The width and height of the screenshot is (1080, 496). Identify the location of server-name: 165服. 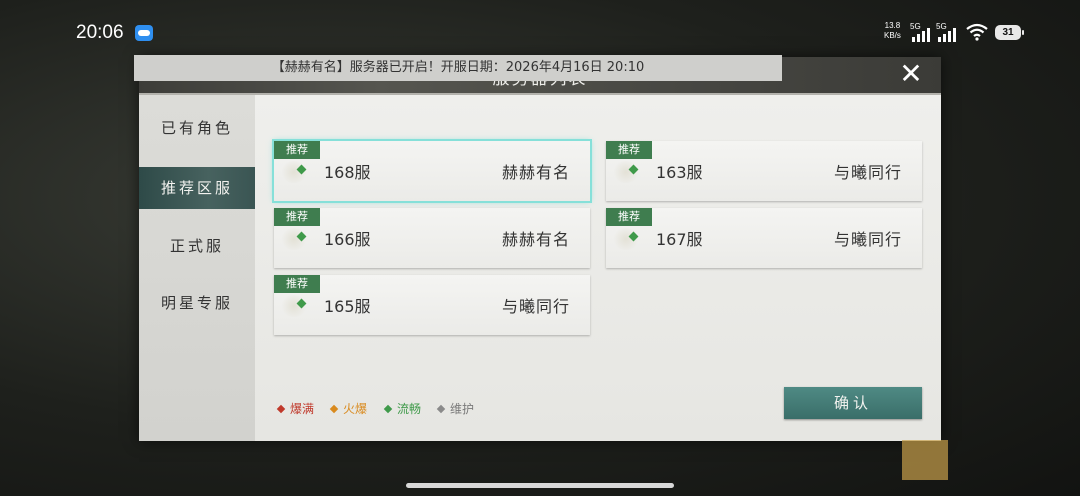
(347, 306).